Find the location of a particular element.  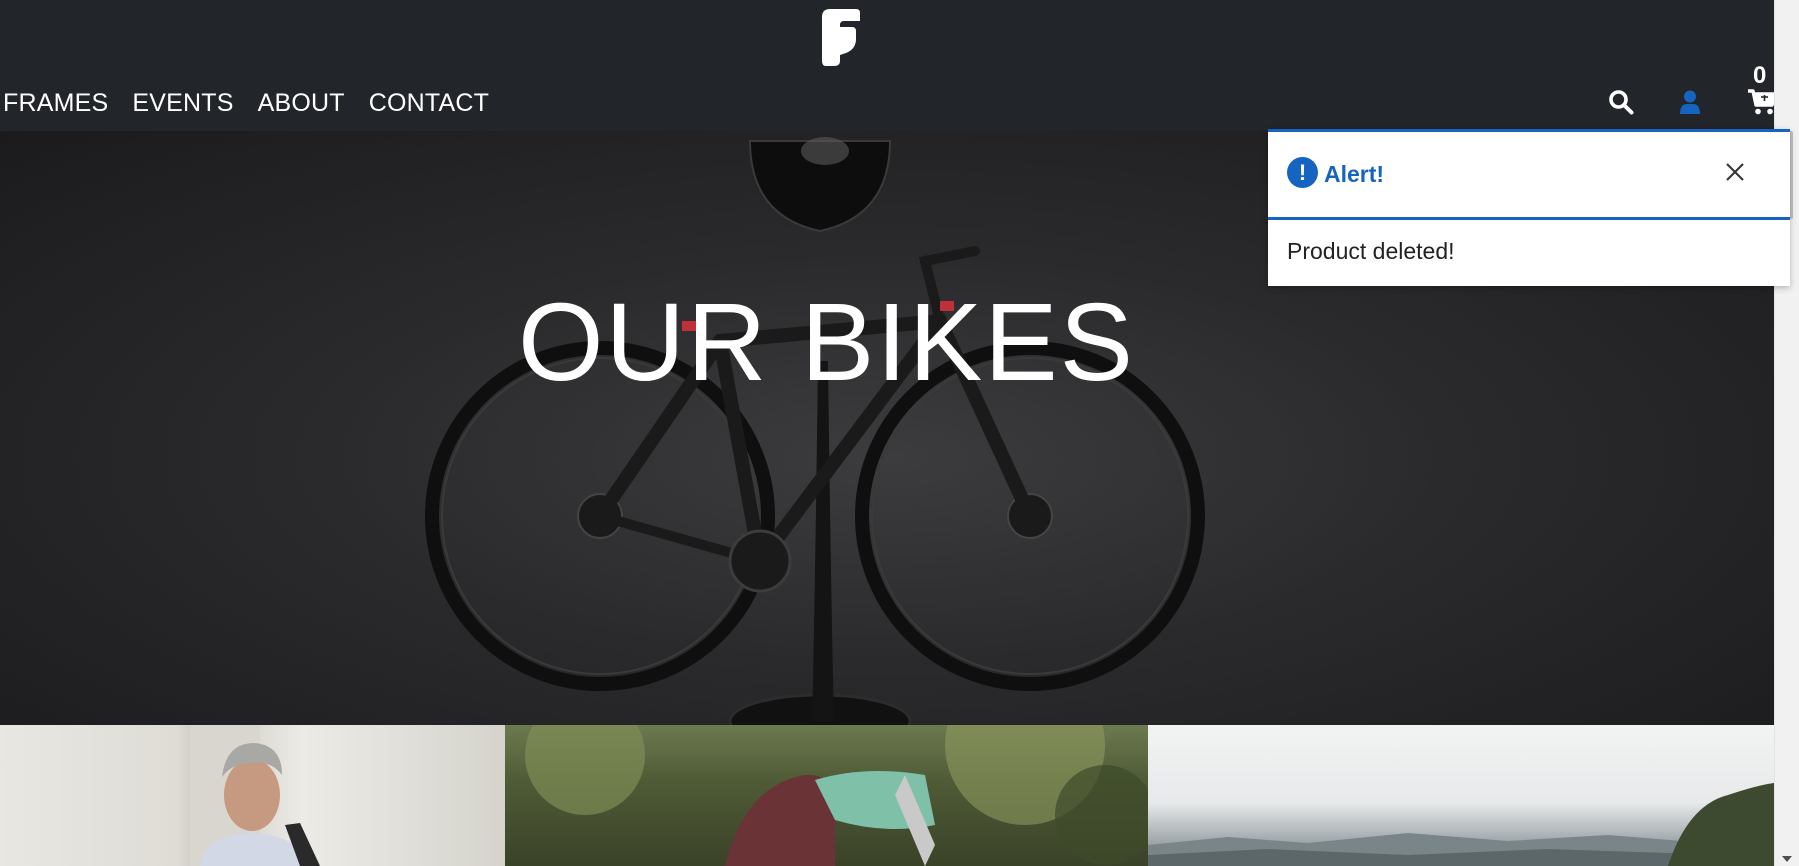

site-header: FRAMES EVENTS ABOUT CONTACT 0 is located at coordinates (888, 65).